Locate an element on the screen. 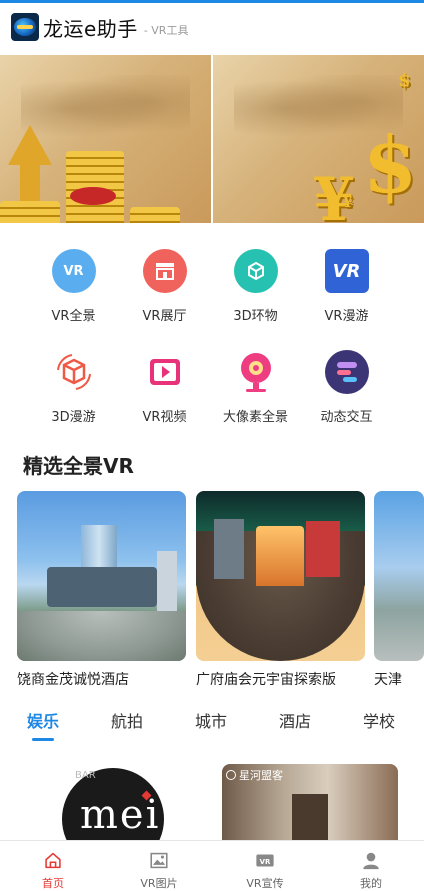 The width and height of the screenshot is (424, 891). feature-label: VR漫游 is located at coordinates (346, 316).